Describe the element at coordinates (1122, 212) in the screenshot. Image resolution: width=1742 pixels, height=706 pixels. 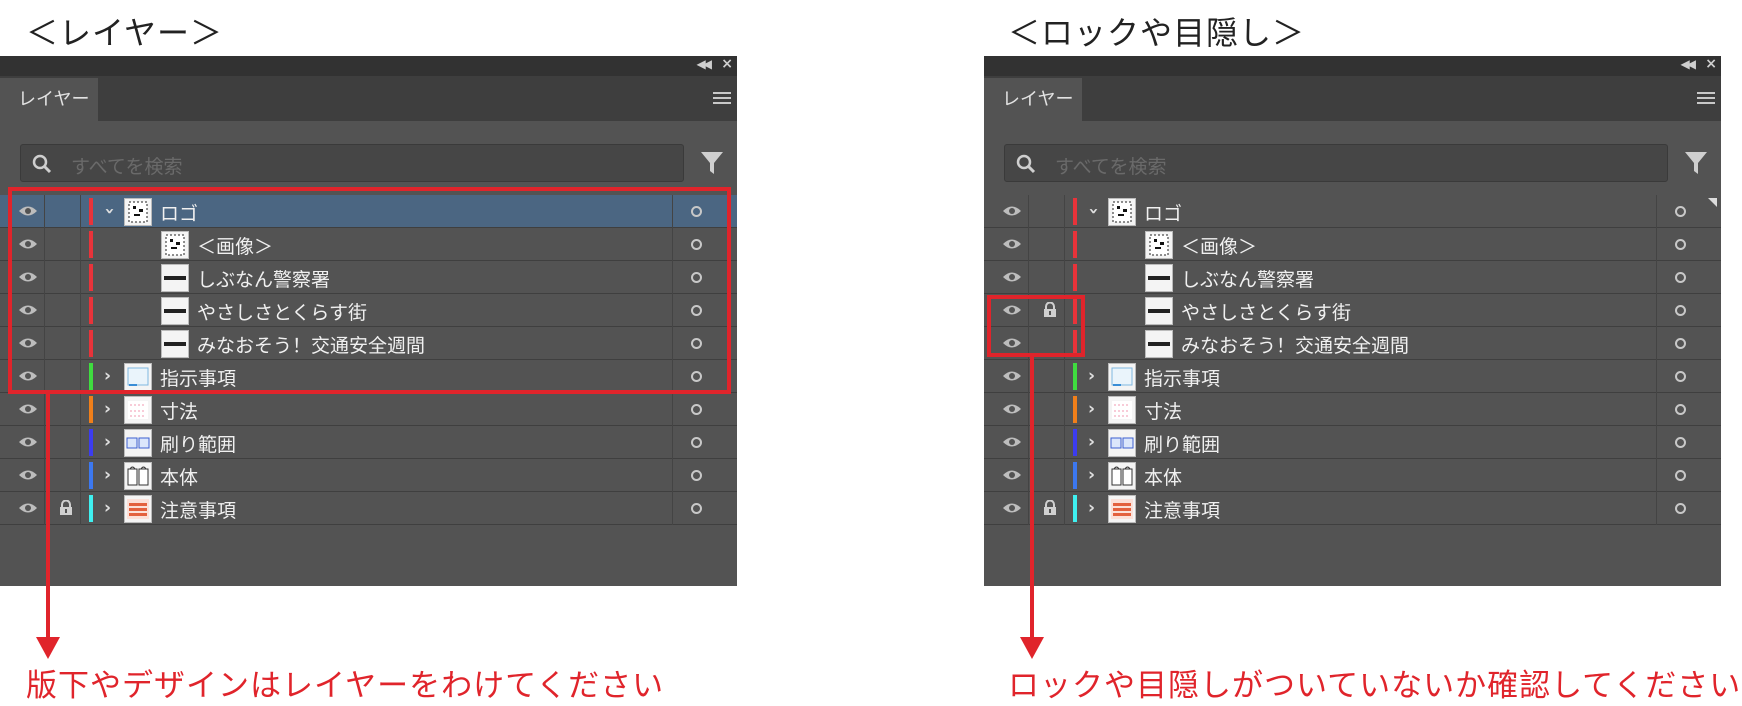
I see `layer-thumbnail` at that location.